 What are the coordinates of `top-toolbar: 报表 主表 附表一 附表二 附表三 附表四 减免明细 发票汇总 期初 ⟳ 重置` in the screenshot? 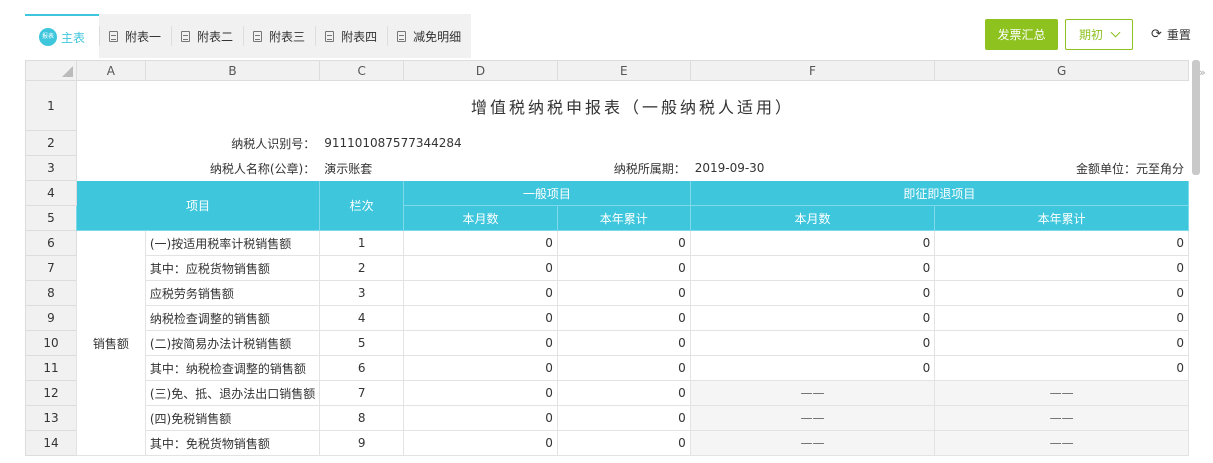 It's located at (606, 30).